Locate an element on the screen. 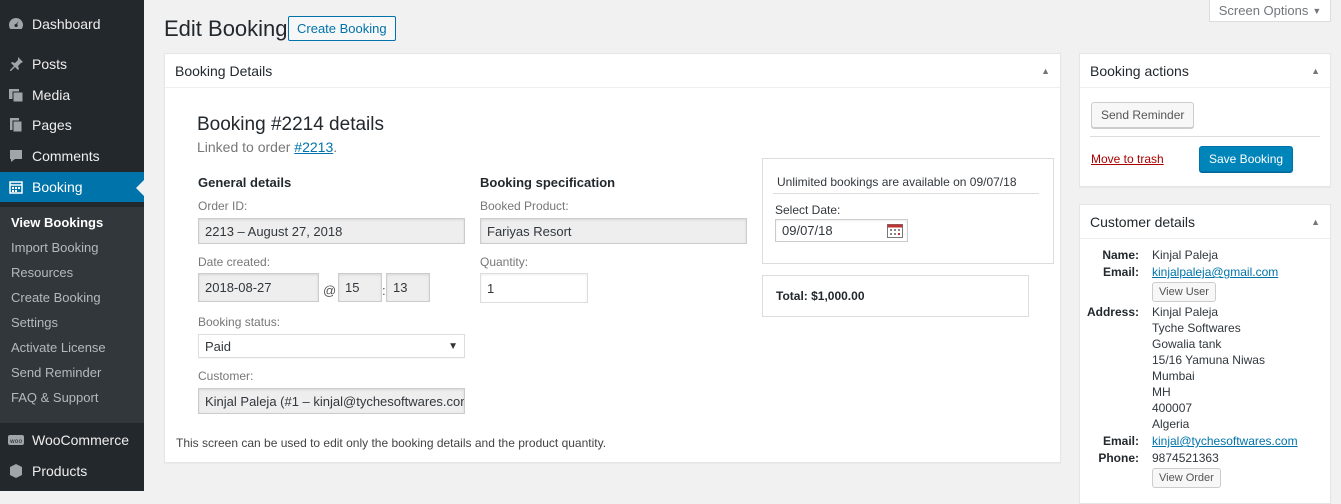  sidebar-item-comments: Comments is located at coordinates (72, 156).